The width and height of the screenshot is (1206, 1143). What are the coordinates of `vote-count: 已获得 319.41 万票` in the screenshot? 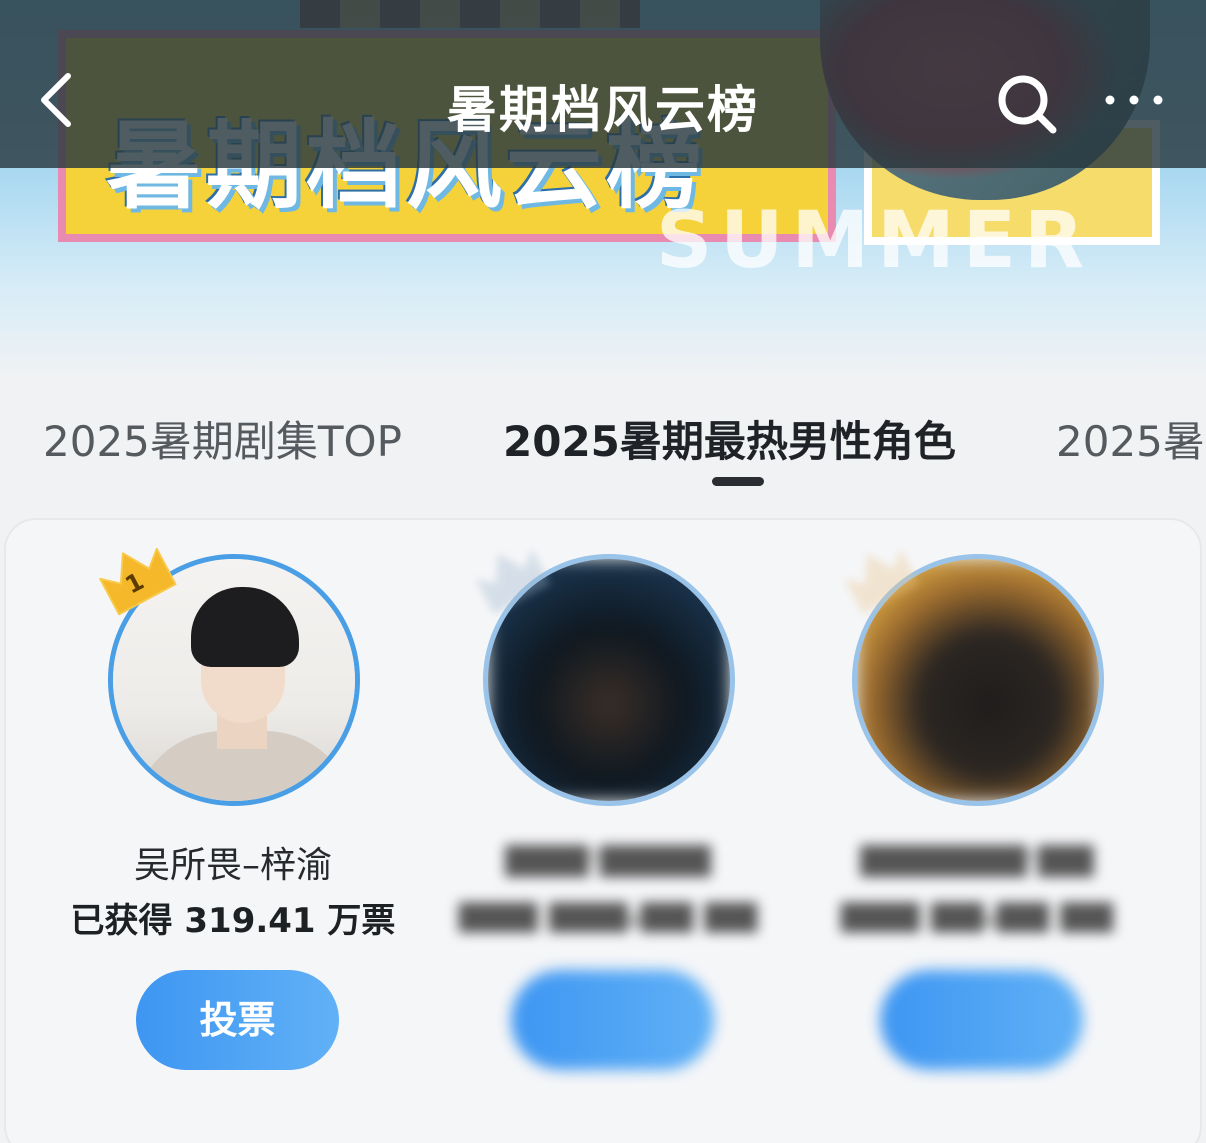 It's located at (233, 921).